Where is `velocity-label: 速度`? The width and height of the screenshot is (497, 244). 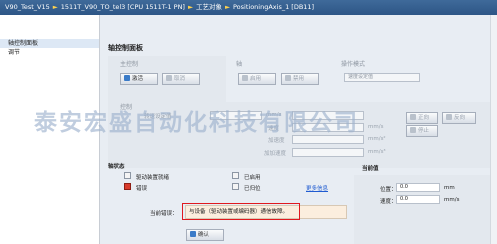
velocity-label: 速度 is located at coordinates (274, 129).